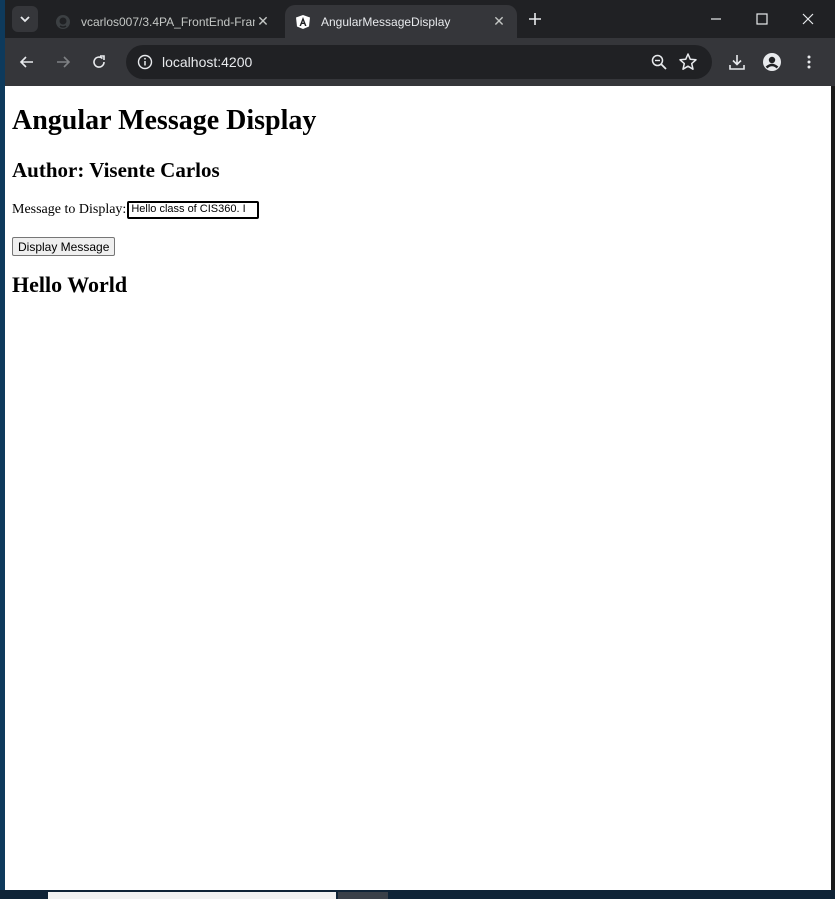  What do you see at coordinates (145, 62) in the screenshot?
I see `info-icon` at bounding box center [145, 62].